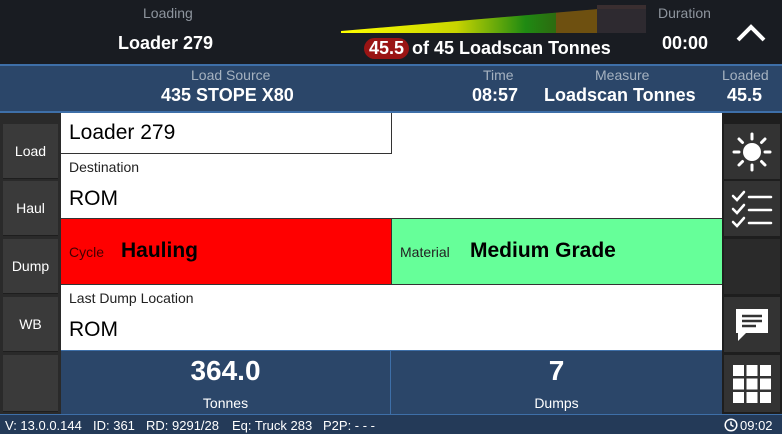  I want to click on destination-value: ROM, so click(93, 198).